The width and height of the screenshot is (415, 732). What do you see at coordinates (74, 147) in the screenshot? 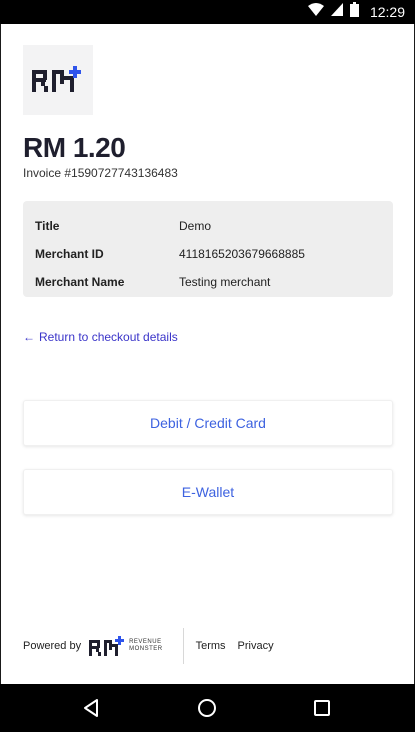
I see `payment-amount: RM 1.20` at bounding box center [74, 147].